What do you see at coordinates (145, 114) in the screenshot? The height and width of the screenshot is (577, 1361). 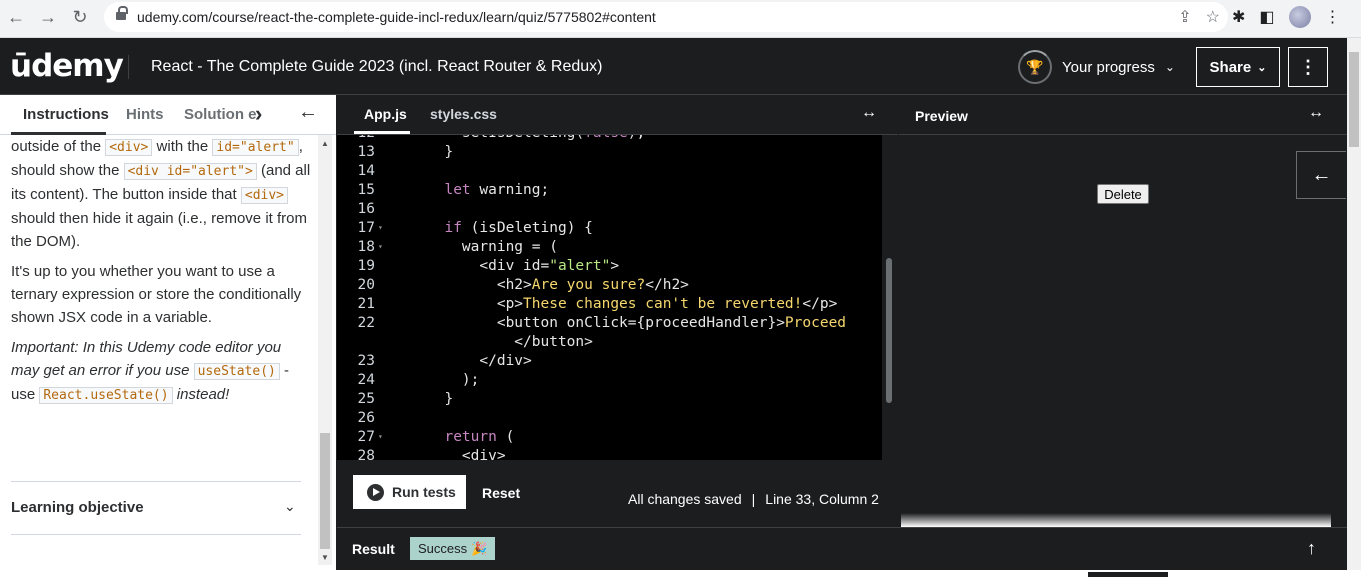 I see `tab-hints: Hints` at bounding box center [145, 114].